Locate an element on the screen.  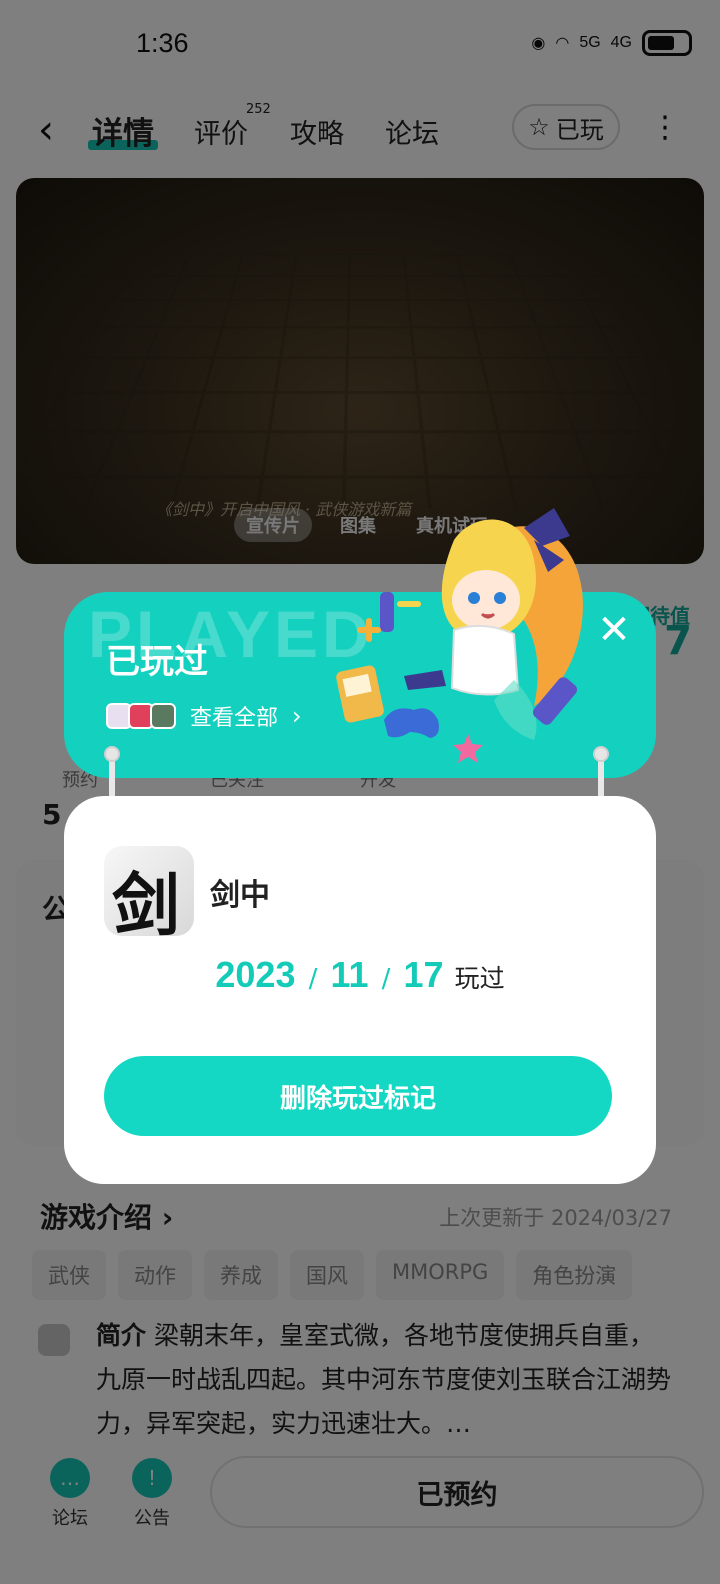
played-date: 2023 / 11 / 17 玩过 is located at coordinates (360, 975).